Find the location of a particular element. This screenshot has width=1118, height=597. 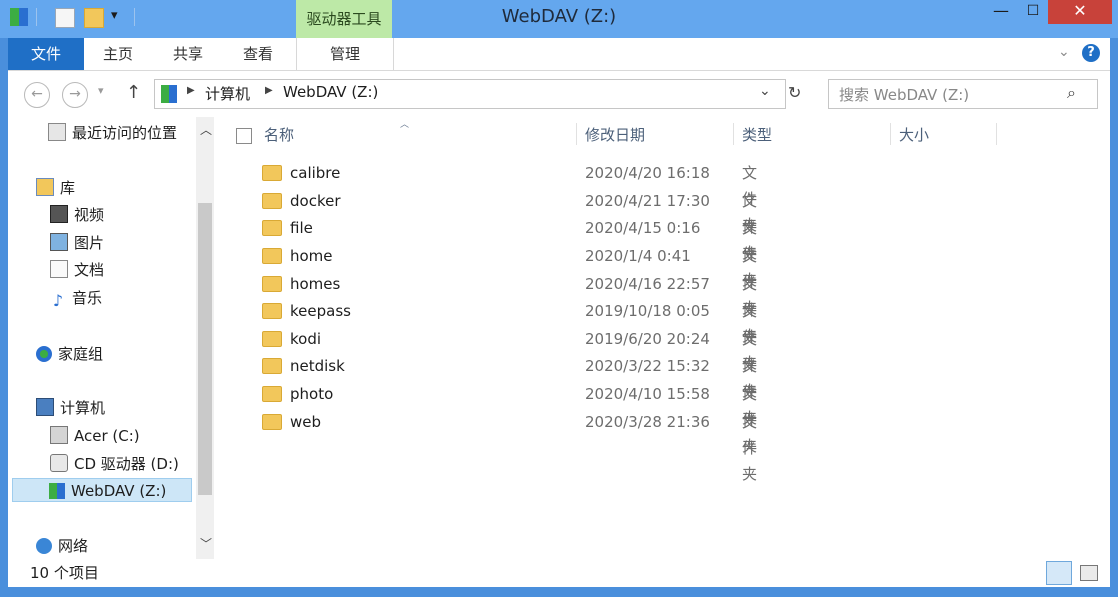

file-name: homes is located at coordinates (315, 284).